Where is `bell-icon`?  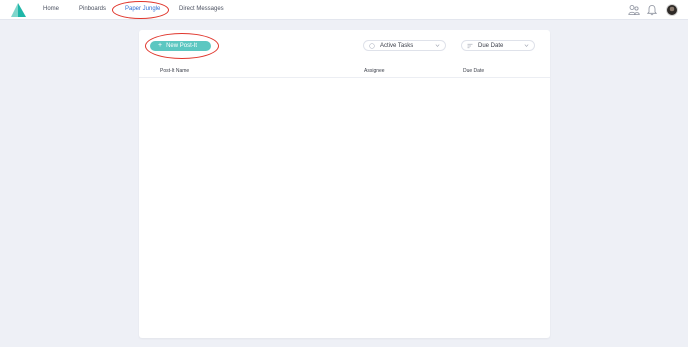
bell-icon is located at coordinates (652, 10).